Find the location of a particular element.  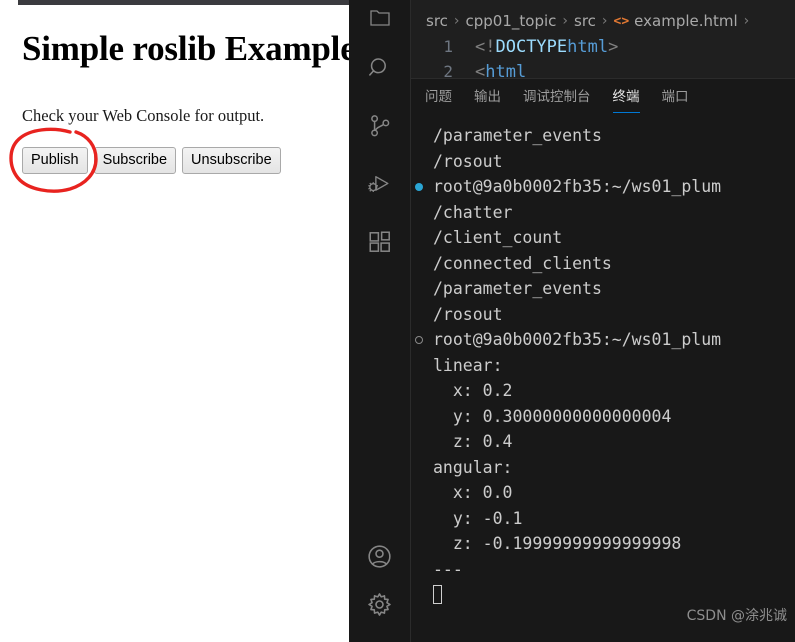

terminal-line-text: angular: is located at coordinates (473, 467).